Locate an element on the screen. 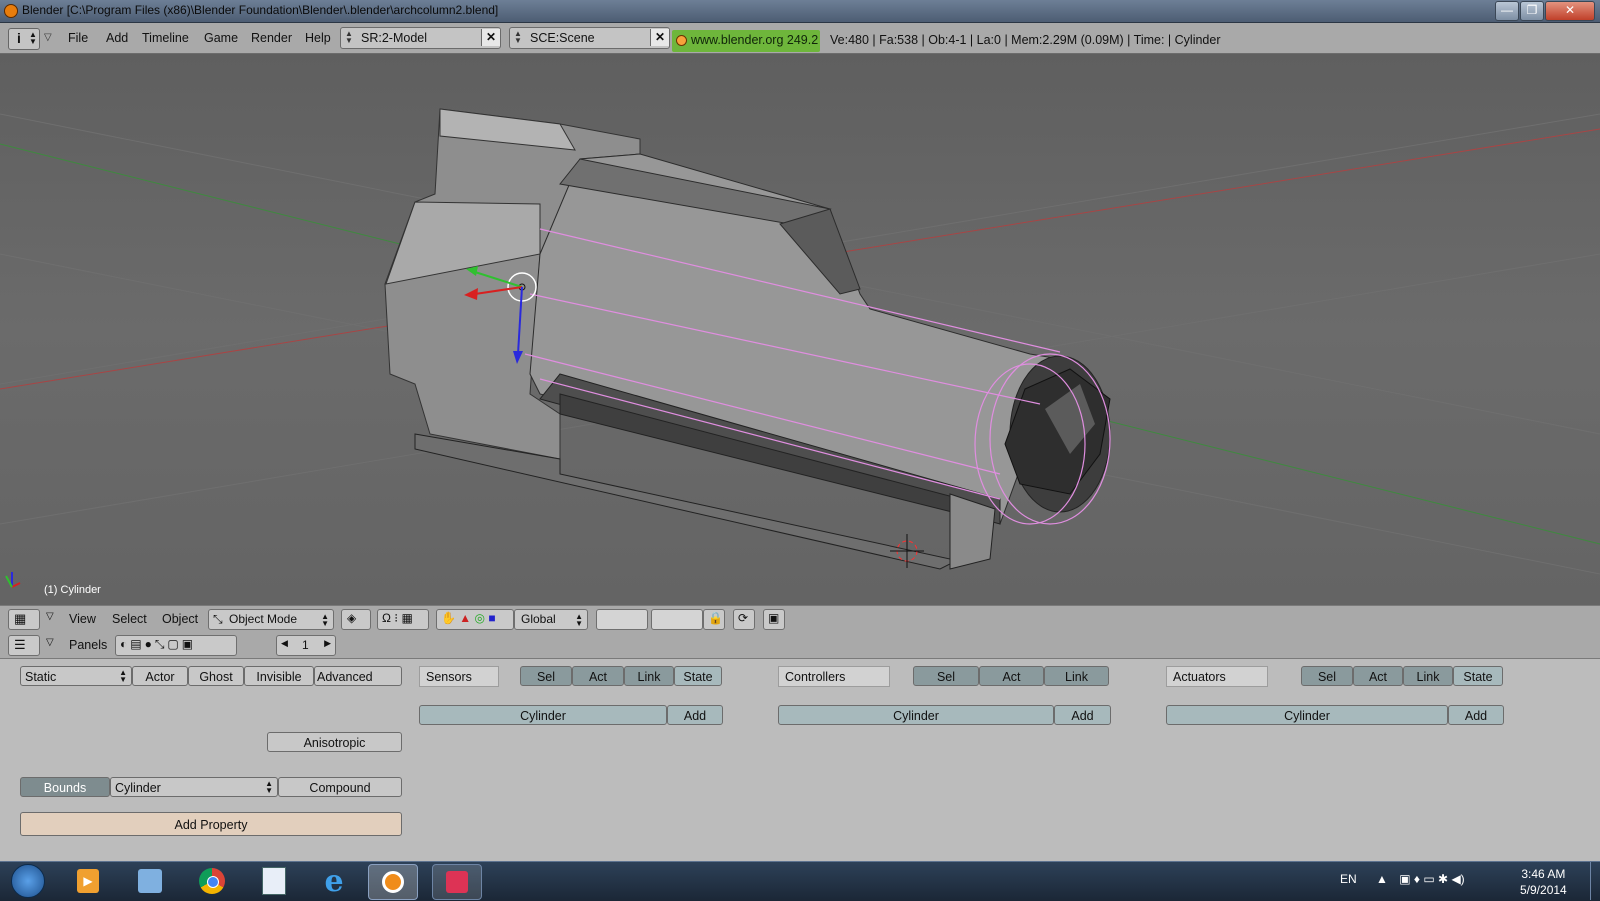  menu-help: Help is located at coordinates (318, 38).